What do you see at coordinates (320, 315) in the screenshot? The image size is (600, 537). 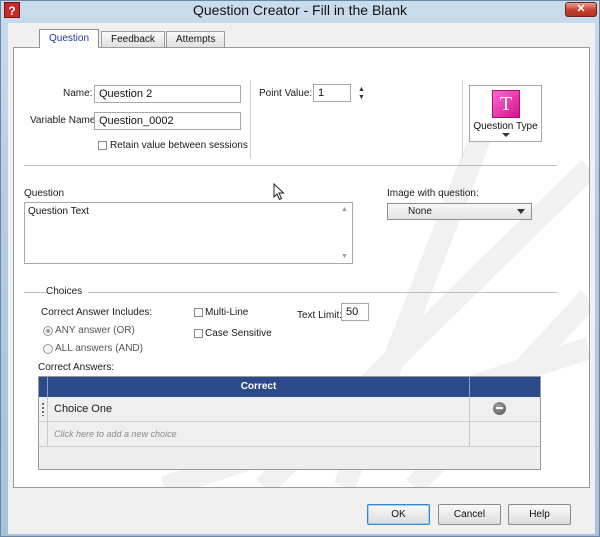 I see `text-limit-label: Text Limit:` at bounding box center [320, 315].